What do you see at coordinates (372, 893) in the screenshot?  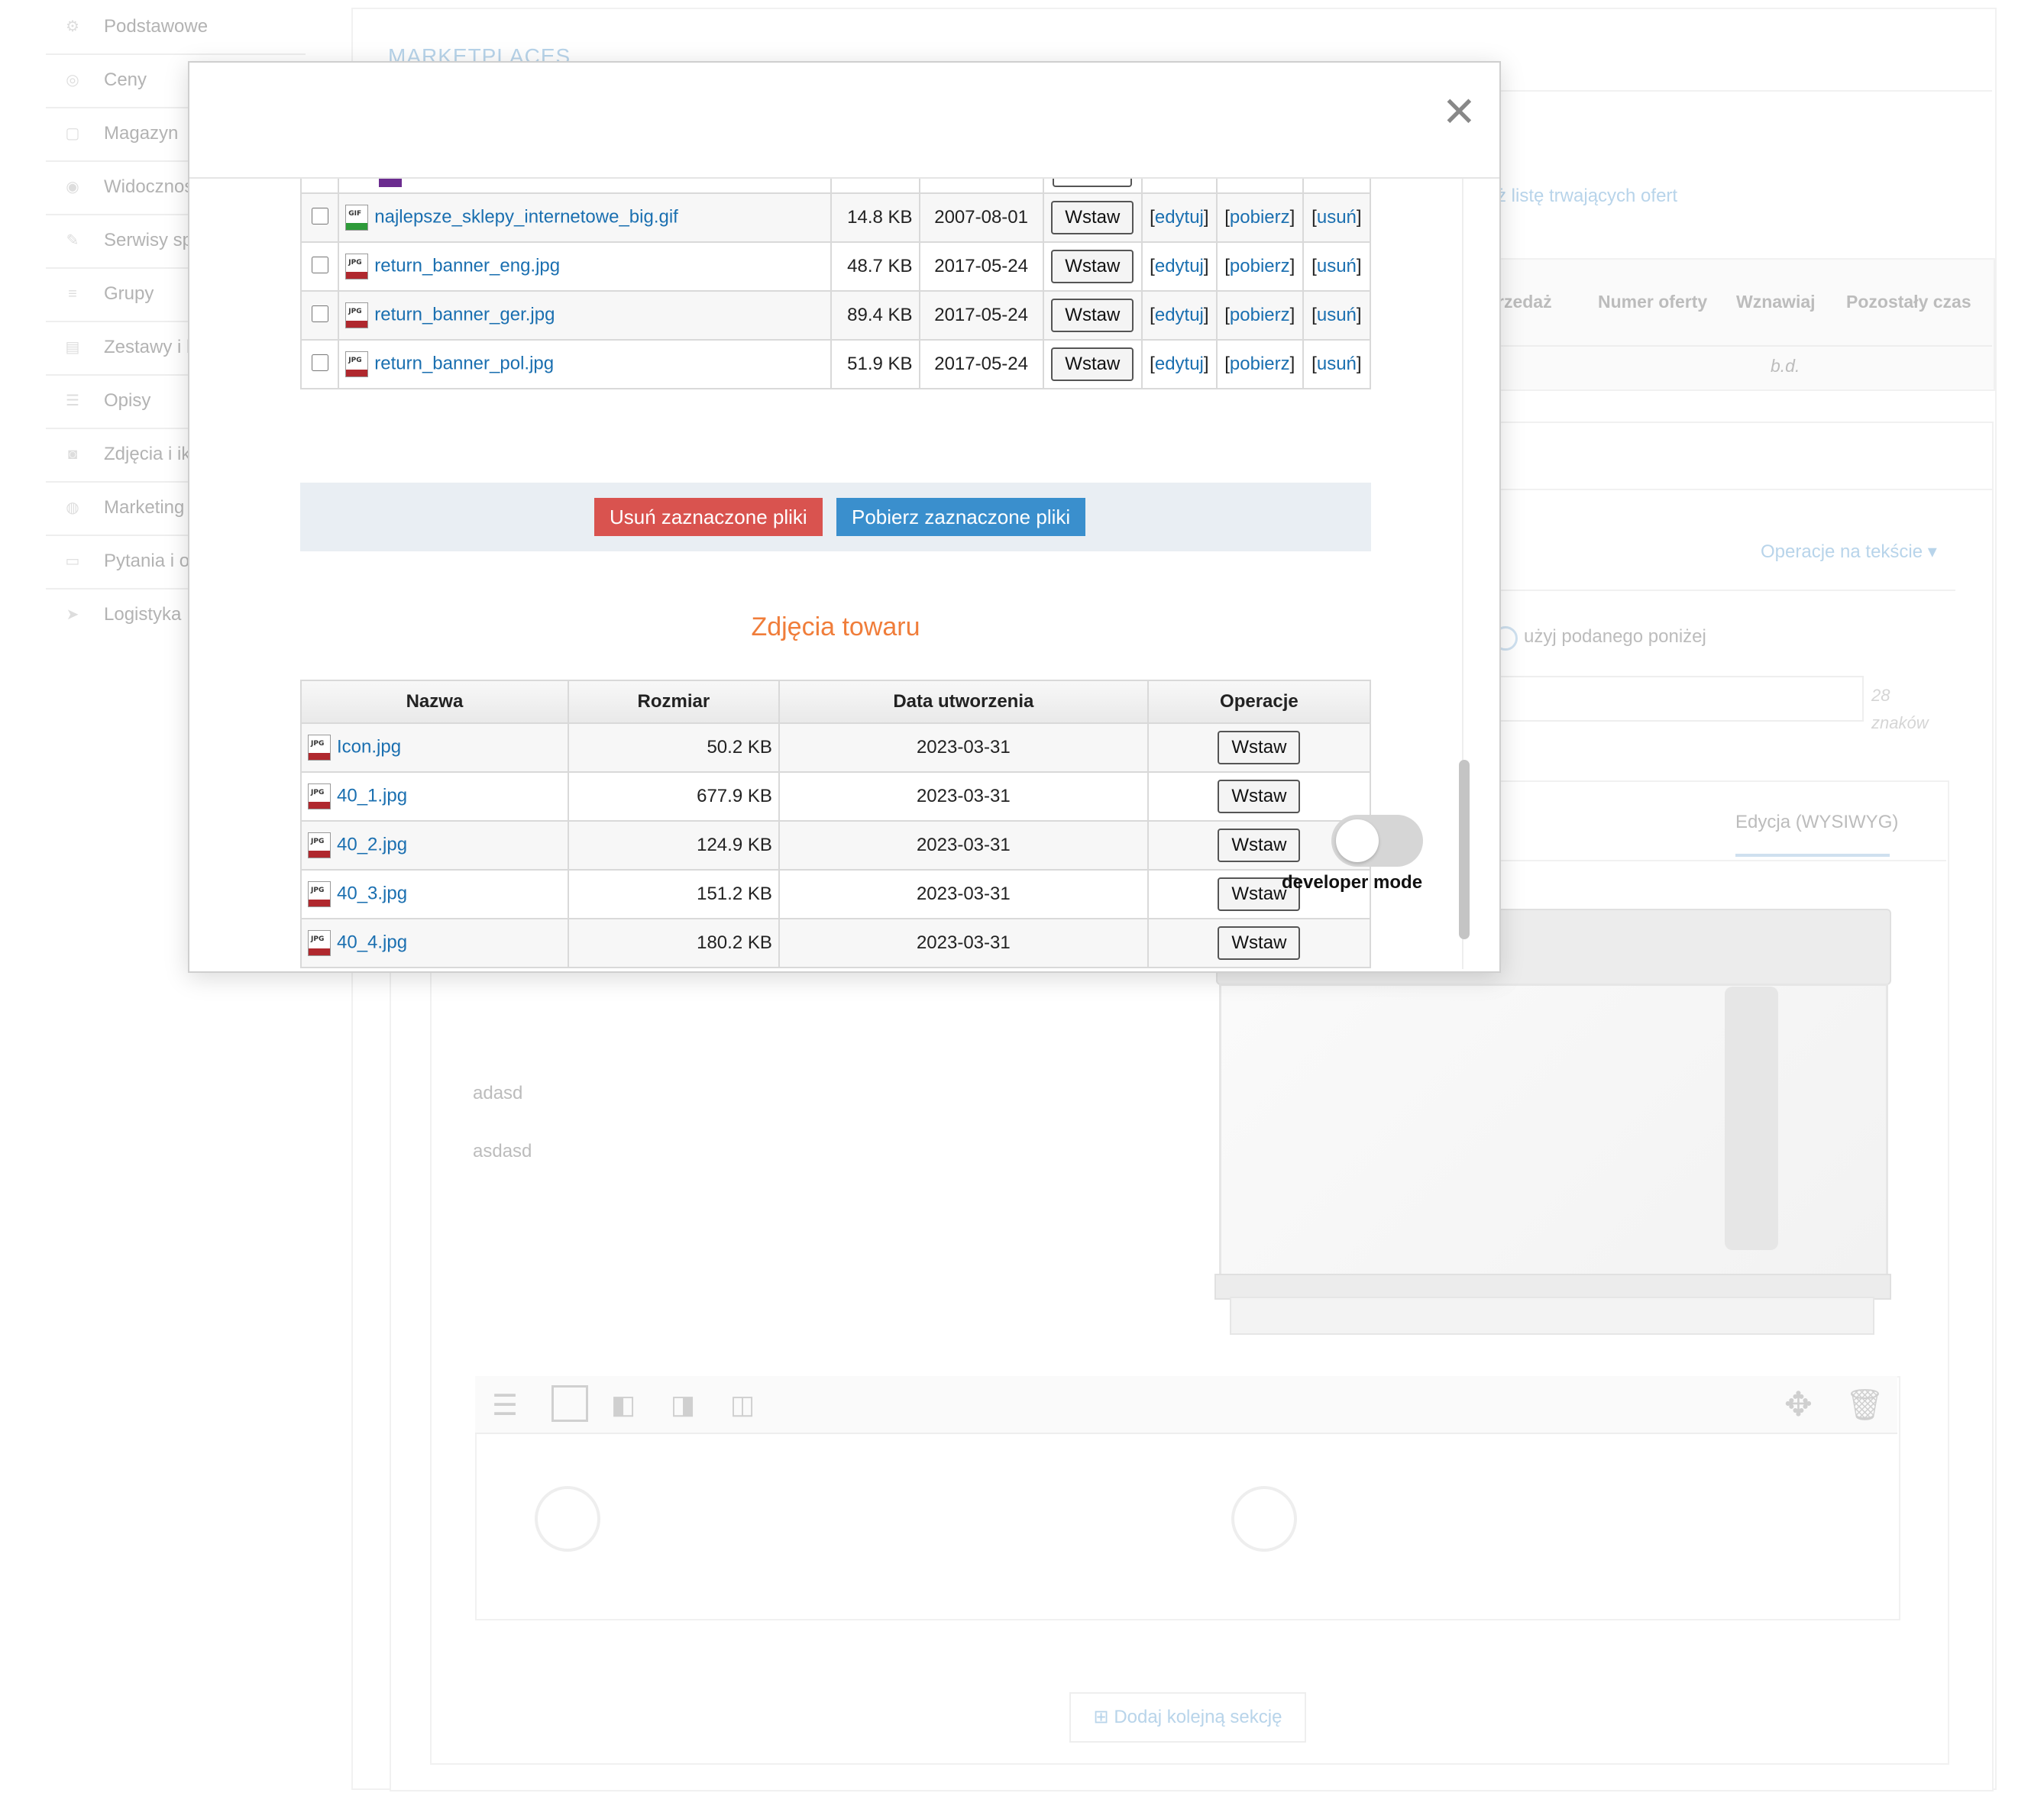 I see `photo-name-link: 40_3.jpg` at bounding box center [372, 893].